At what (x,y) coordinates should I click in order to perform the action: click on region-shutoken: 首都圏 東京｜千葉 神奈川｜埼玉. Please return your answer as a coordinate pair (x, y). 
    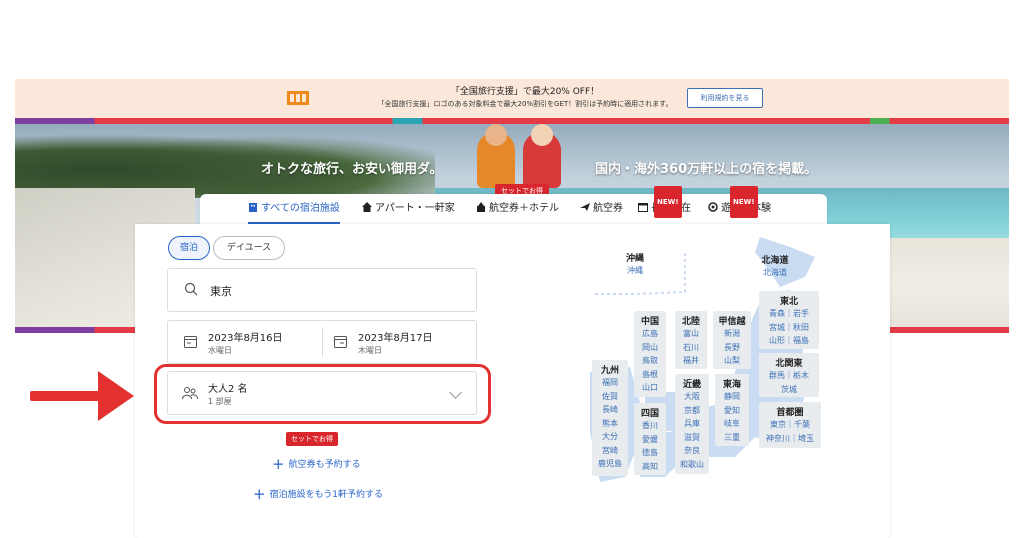
    Looking at the image, I should click on (790, 425).